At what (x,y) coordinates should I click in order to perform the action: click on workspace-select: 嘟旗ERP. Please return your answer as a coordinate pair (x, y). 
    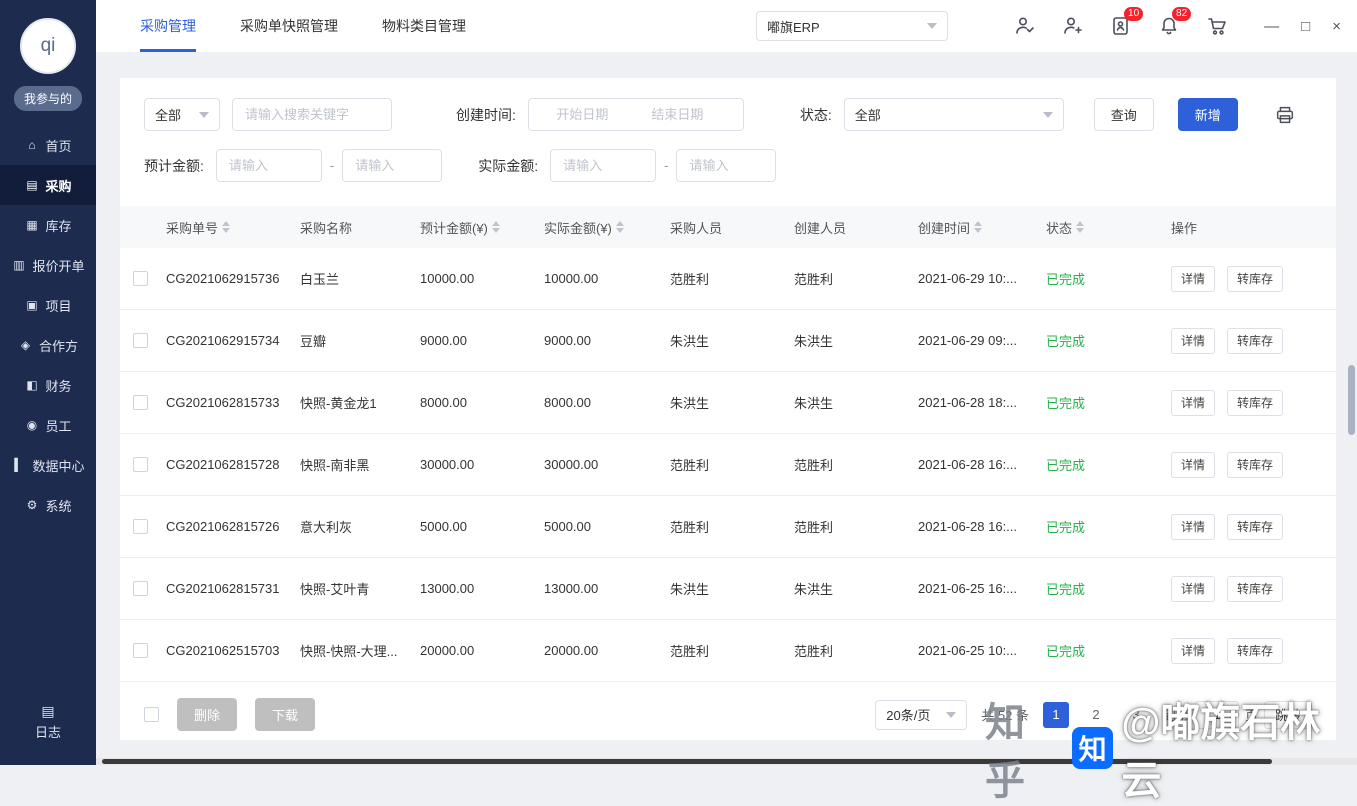
    Looking at the image, I should click on (852, 26).